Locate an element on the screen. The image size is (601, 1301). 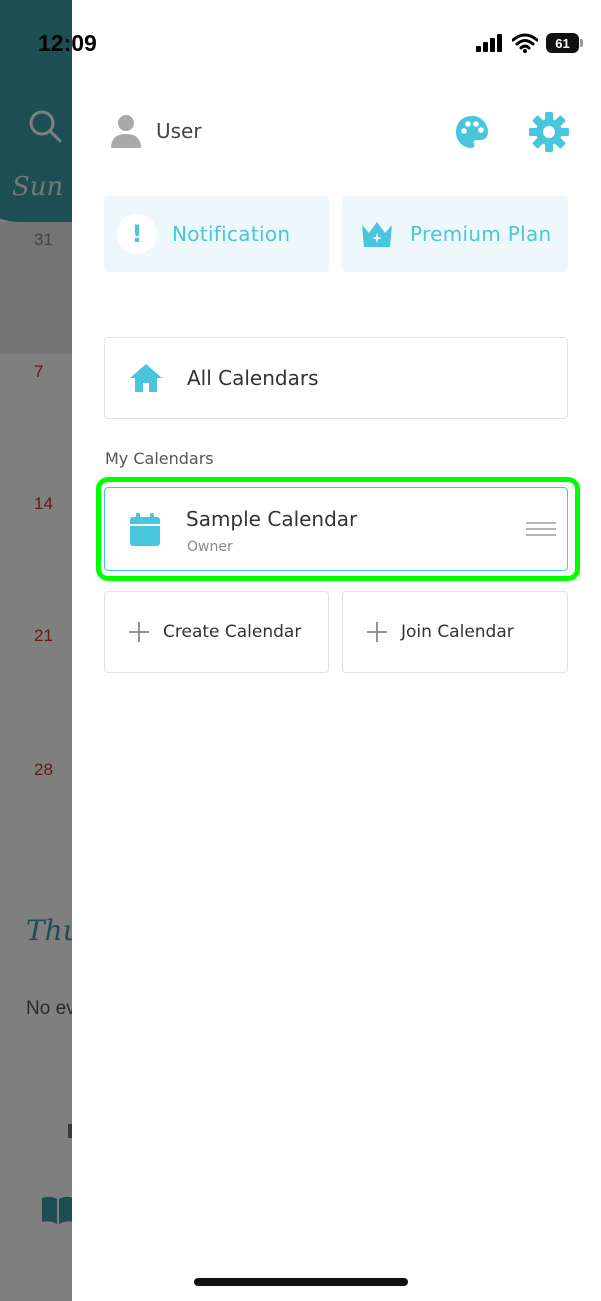
exclamation-icon: ! is located at coordinates (137, 234).